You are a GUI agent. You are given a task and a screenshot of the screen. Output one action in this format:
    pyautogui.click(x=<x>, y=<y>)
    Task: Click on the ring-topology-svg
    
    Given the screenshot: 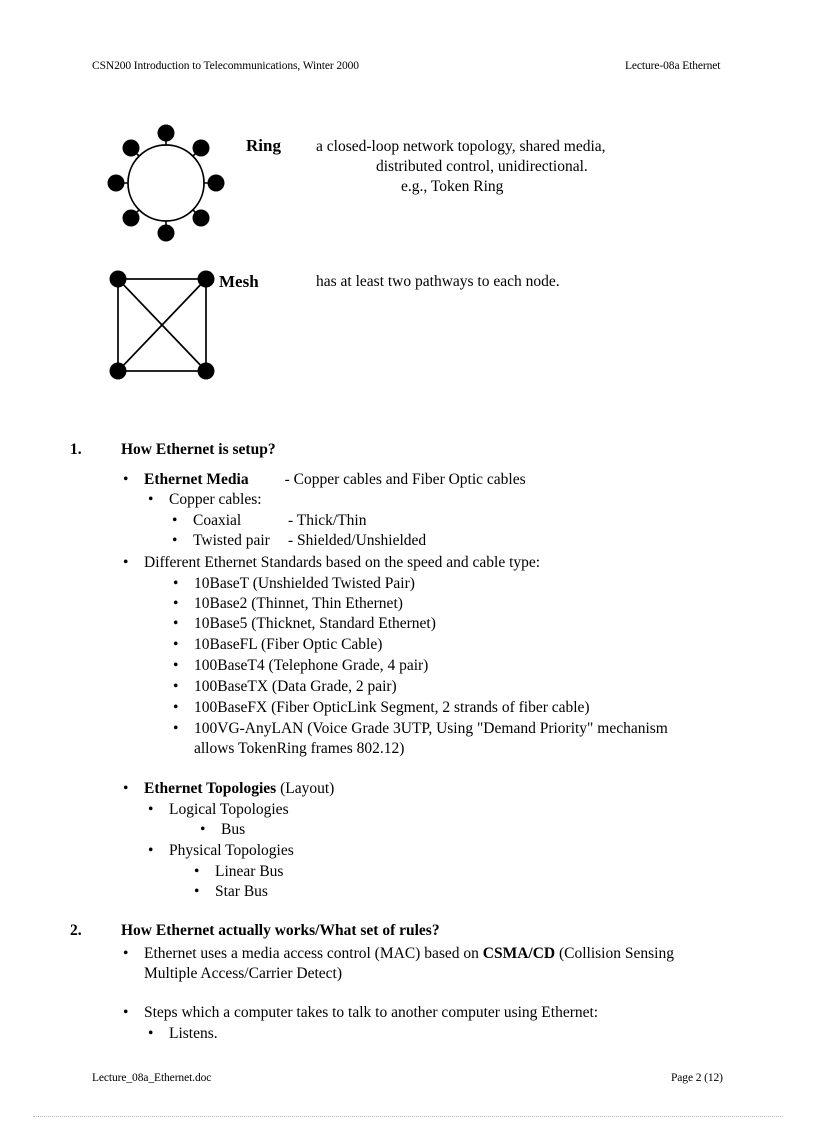 What is the action you would take?
    pyautogui.click(x=166, y=183)
    